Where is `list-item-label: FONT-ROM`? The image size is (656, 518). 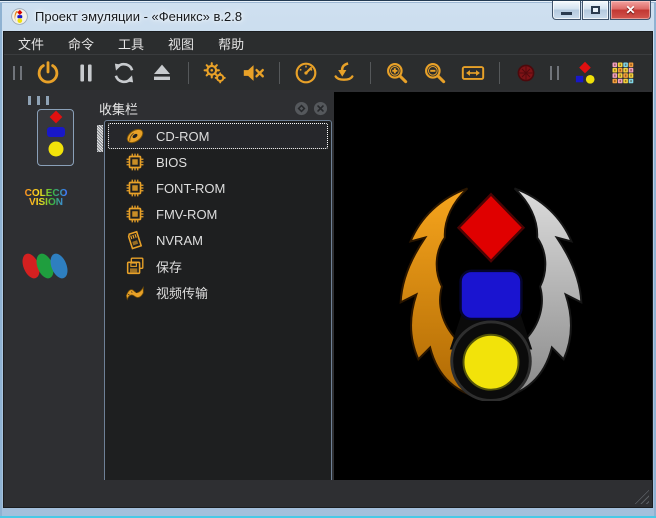 list-item-label: FONT-ROM is located at coordinates (191, 188).